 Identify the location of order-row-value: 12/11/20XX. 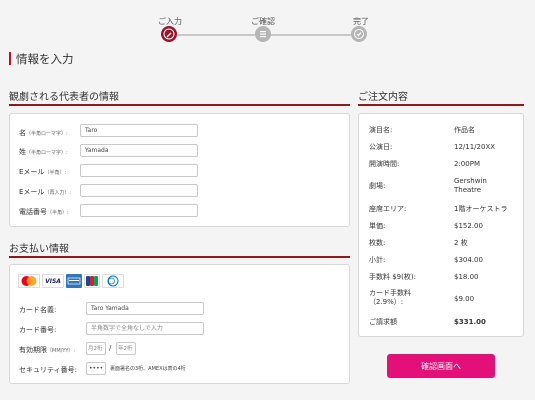
(475, 147).